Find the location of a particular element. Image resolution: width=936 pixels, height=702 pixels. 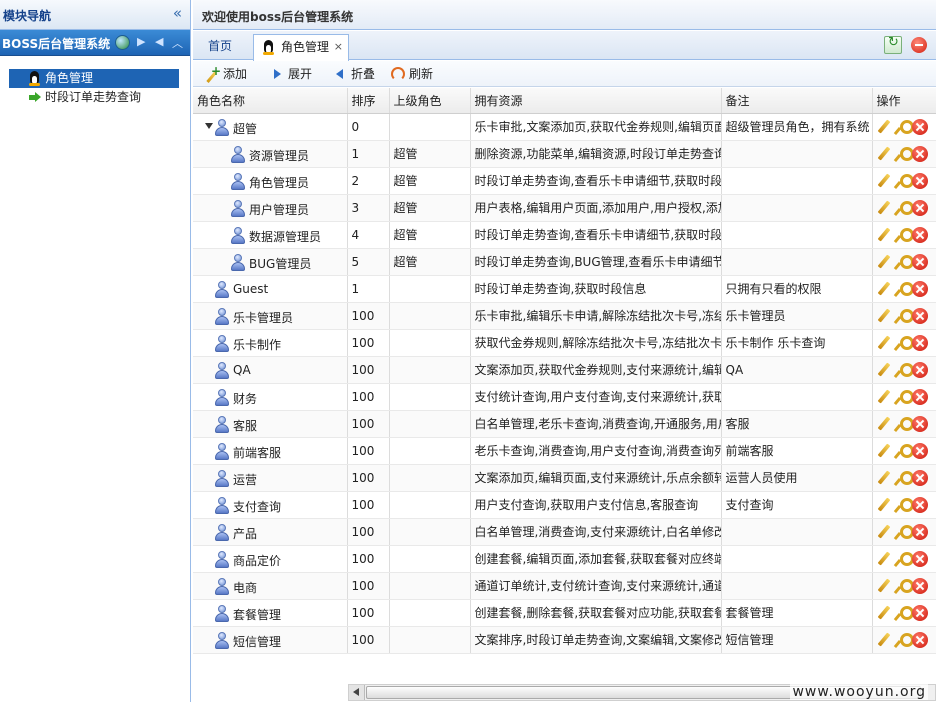

double-chevron-left-icon: « is located at coordinates (177, 13).